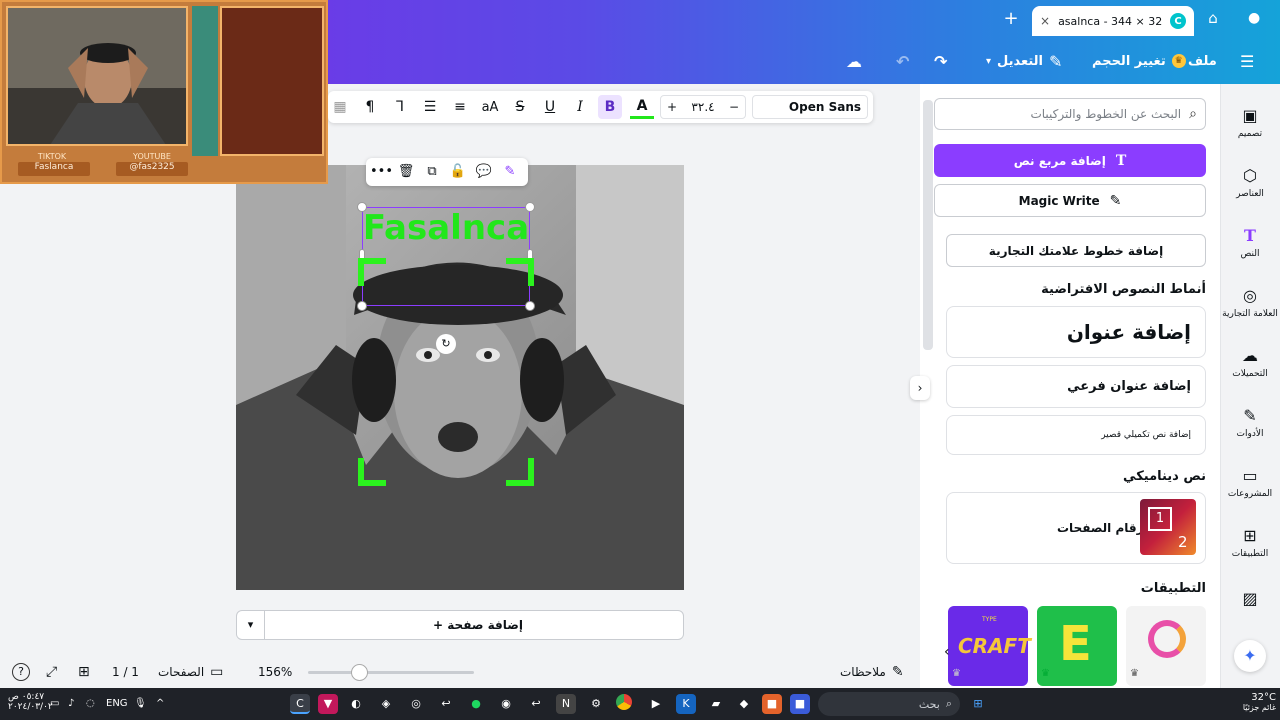 This screenshot has height=720, width=1280. What do you see at coordinates (1247, 61) in the screenshot?
I see `main-menu-button: ☰` at bounding box center [1247, 61].